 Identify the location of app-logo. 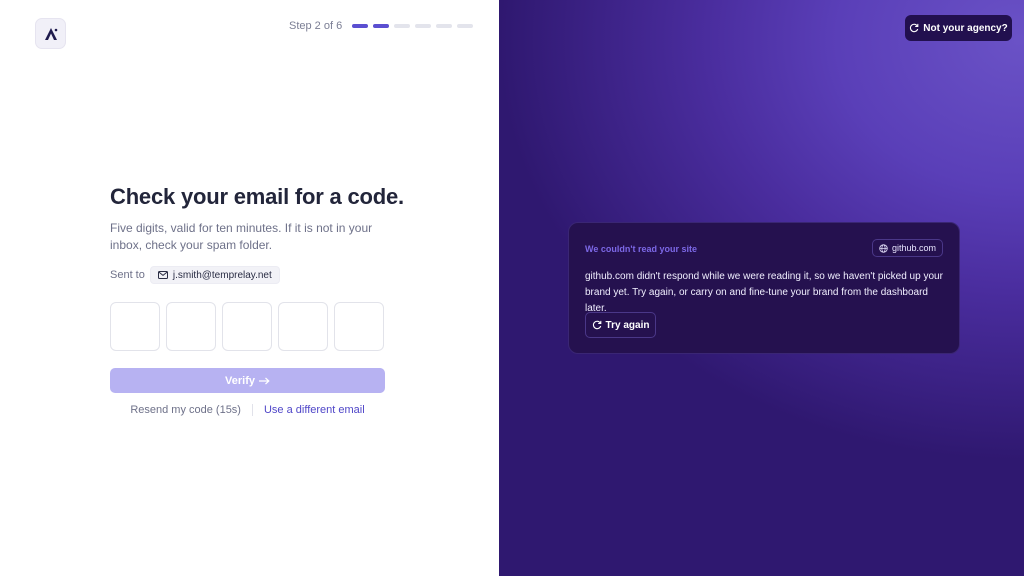
(50, 33).